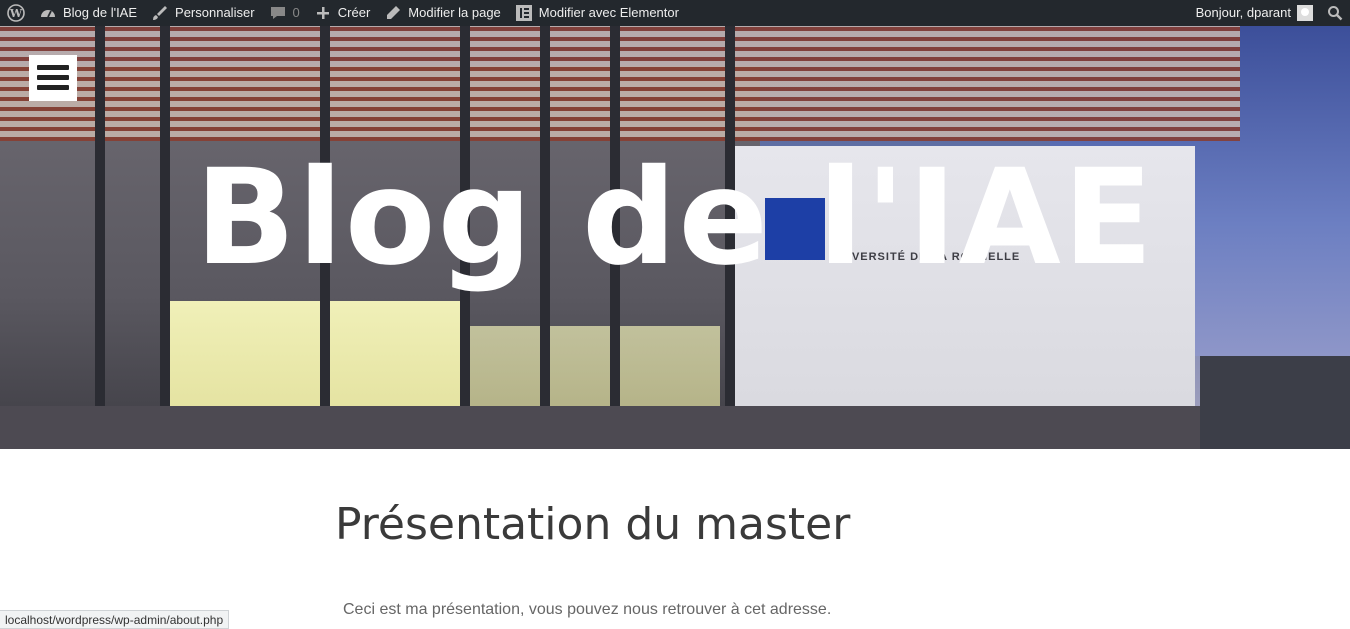  What do you see at coordinates (608, 12) in the screenshot?
I see `edit-elementor-label: Modifier avec Elementor` at bounding box center [608, 12].